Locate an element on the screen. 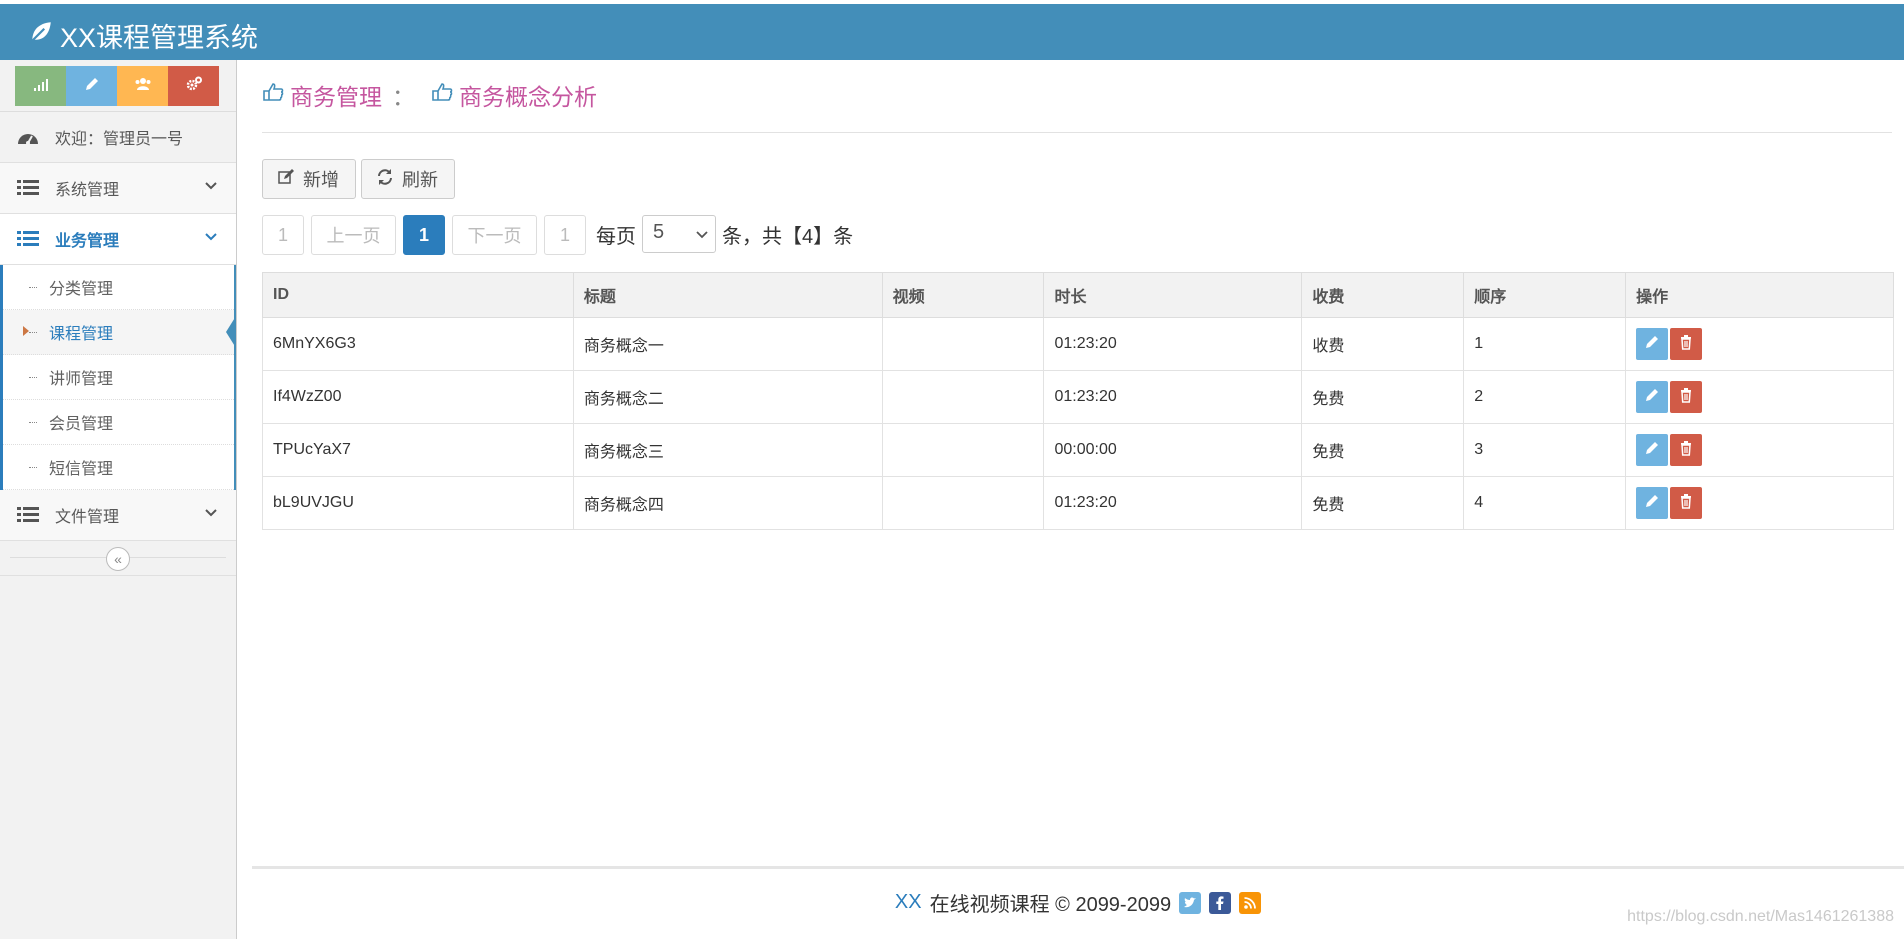 The width and height of the screenshot is (1904, 939). refresh-button-label: 刷新 is located at coordinates (420, 180).